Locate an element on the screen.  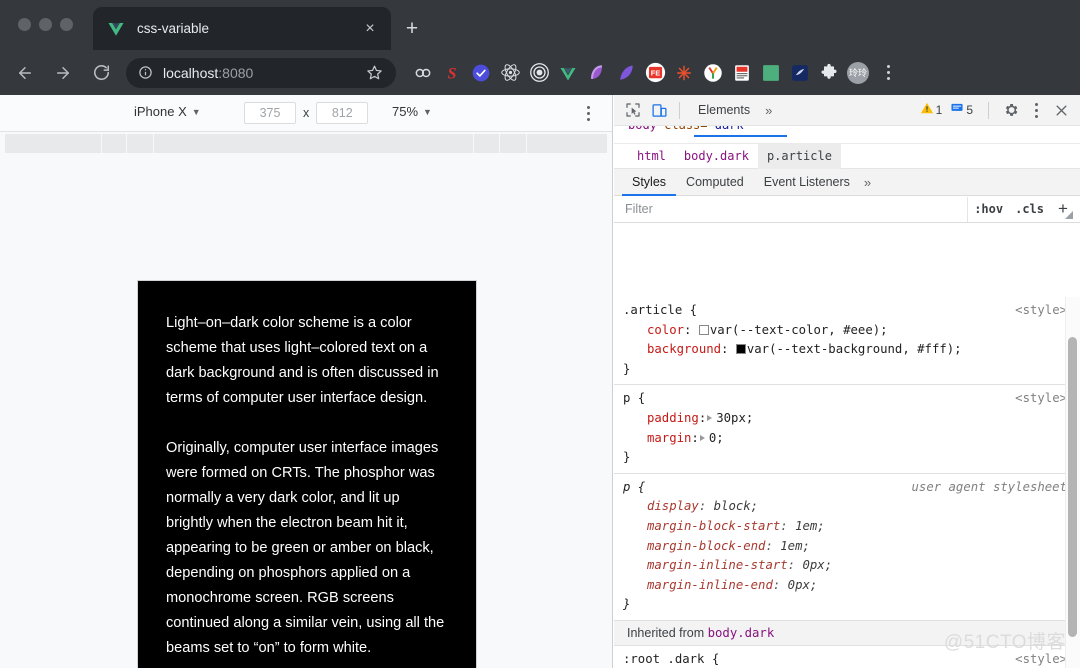
declaration-value: 1em; is located at coordinates (810, 525).